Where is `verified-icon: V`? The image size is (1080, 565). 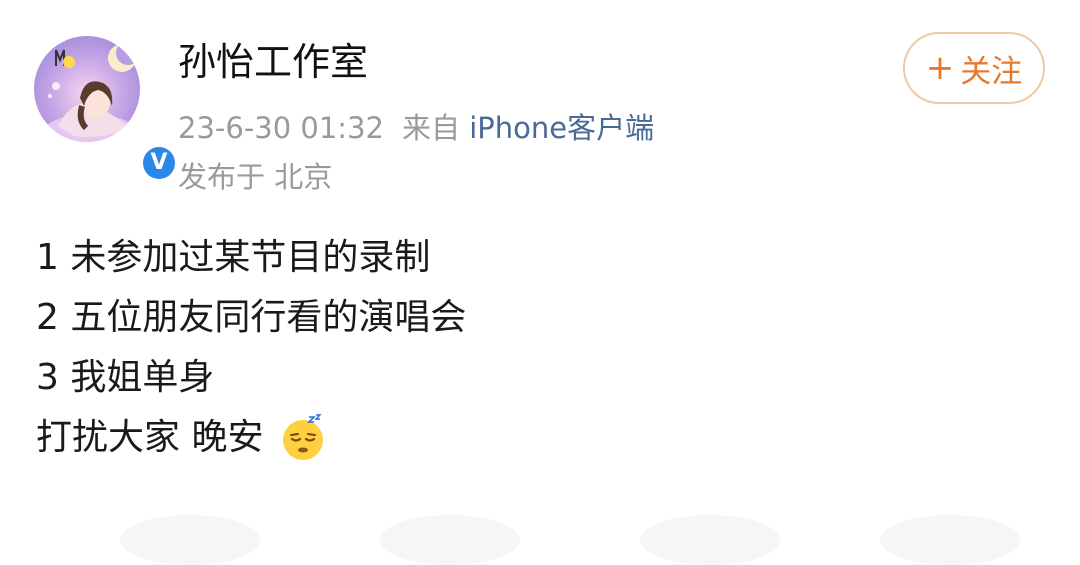 verified-icon: V is located at coordinates (159, 163).